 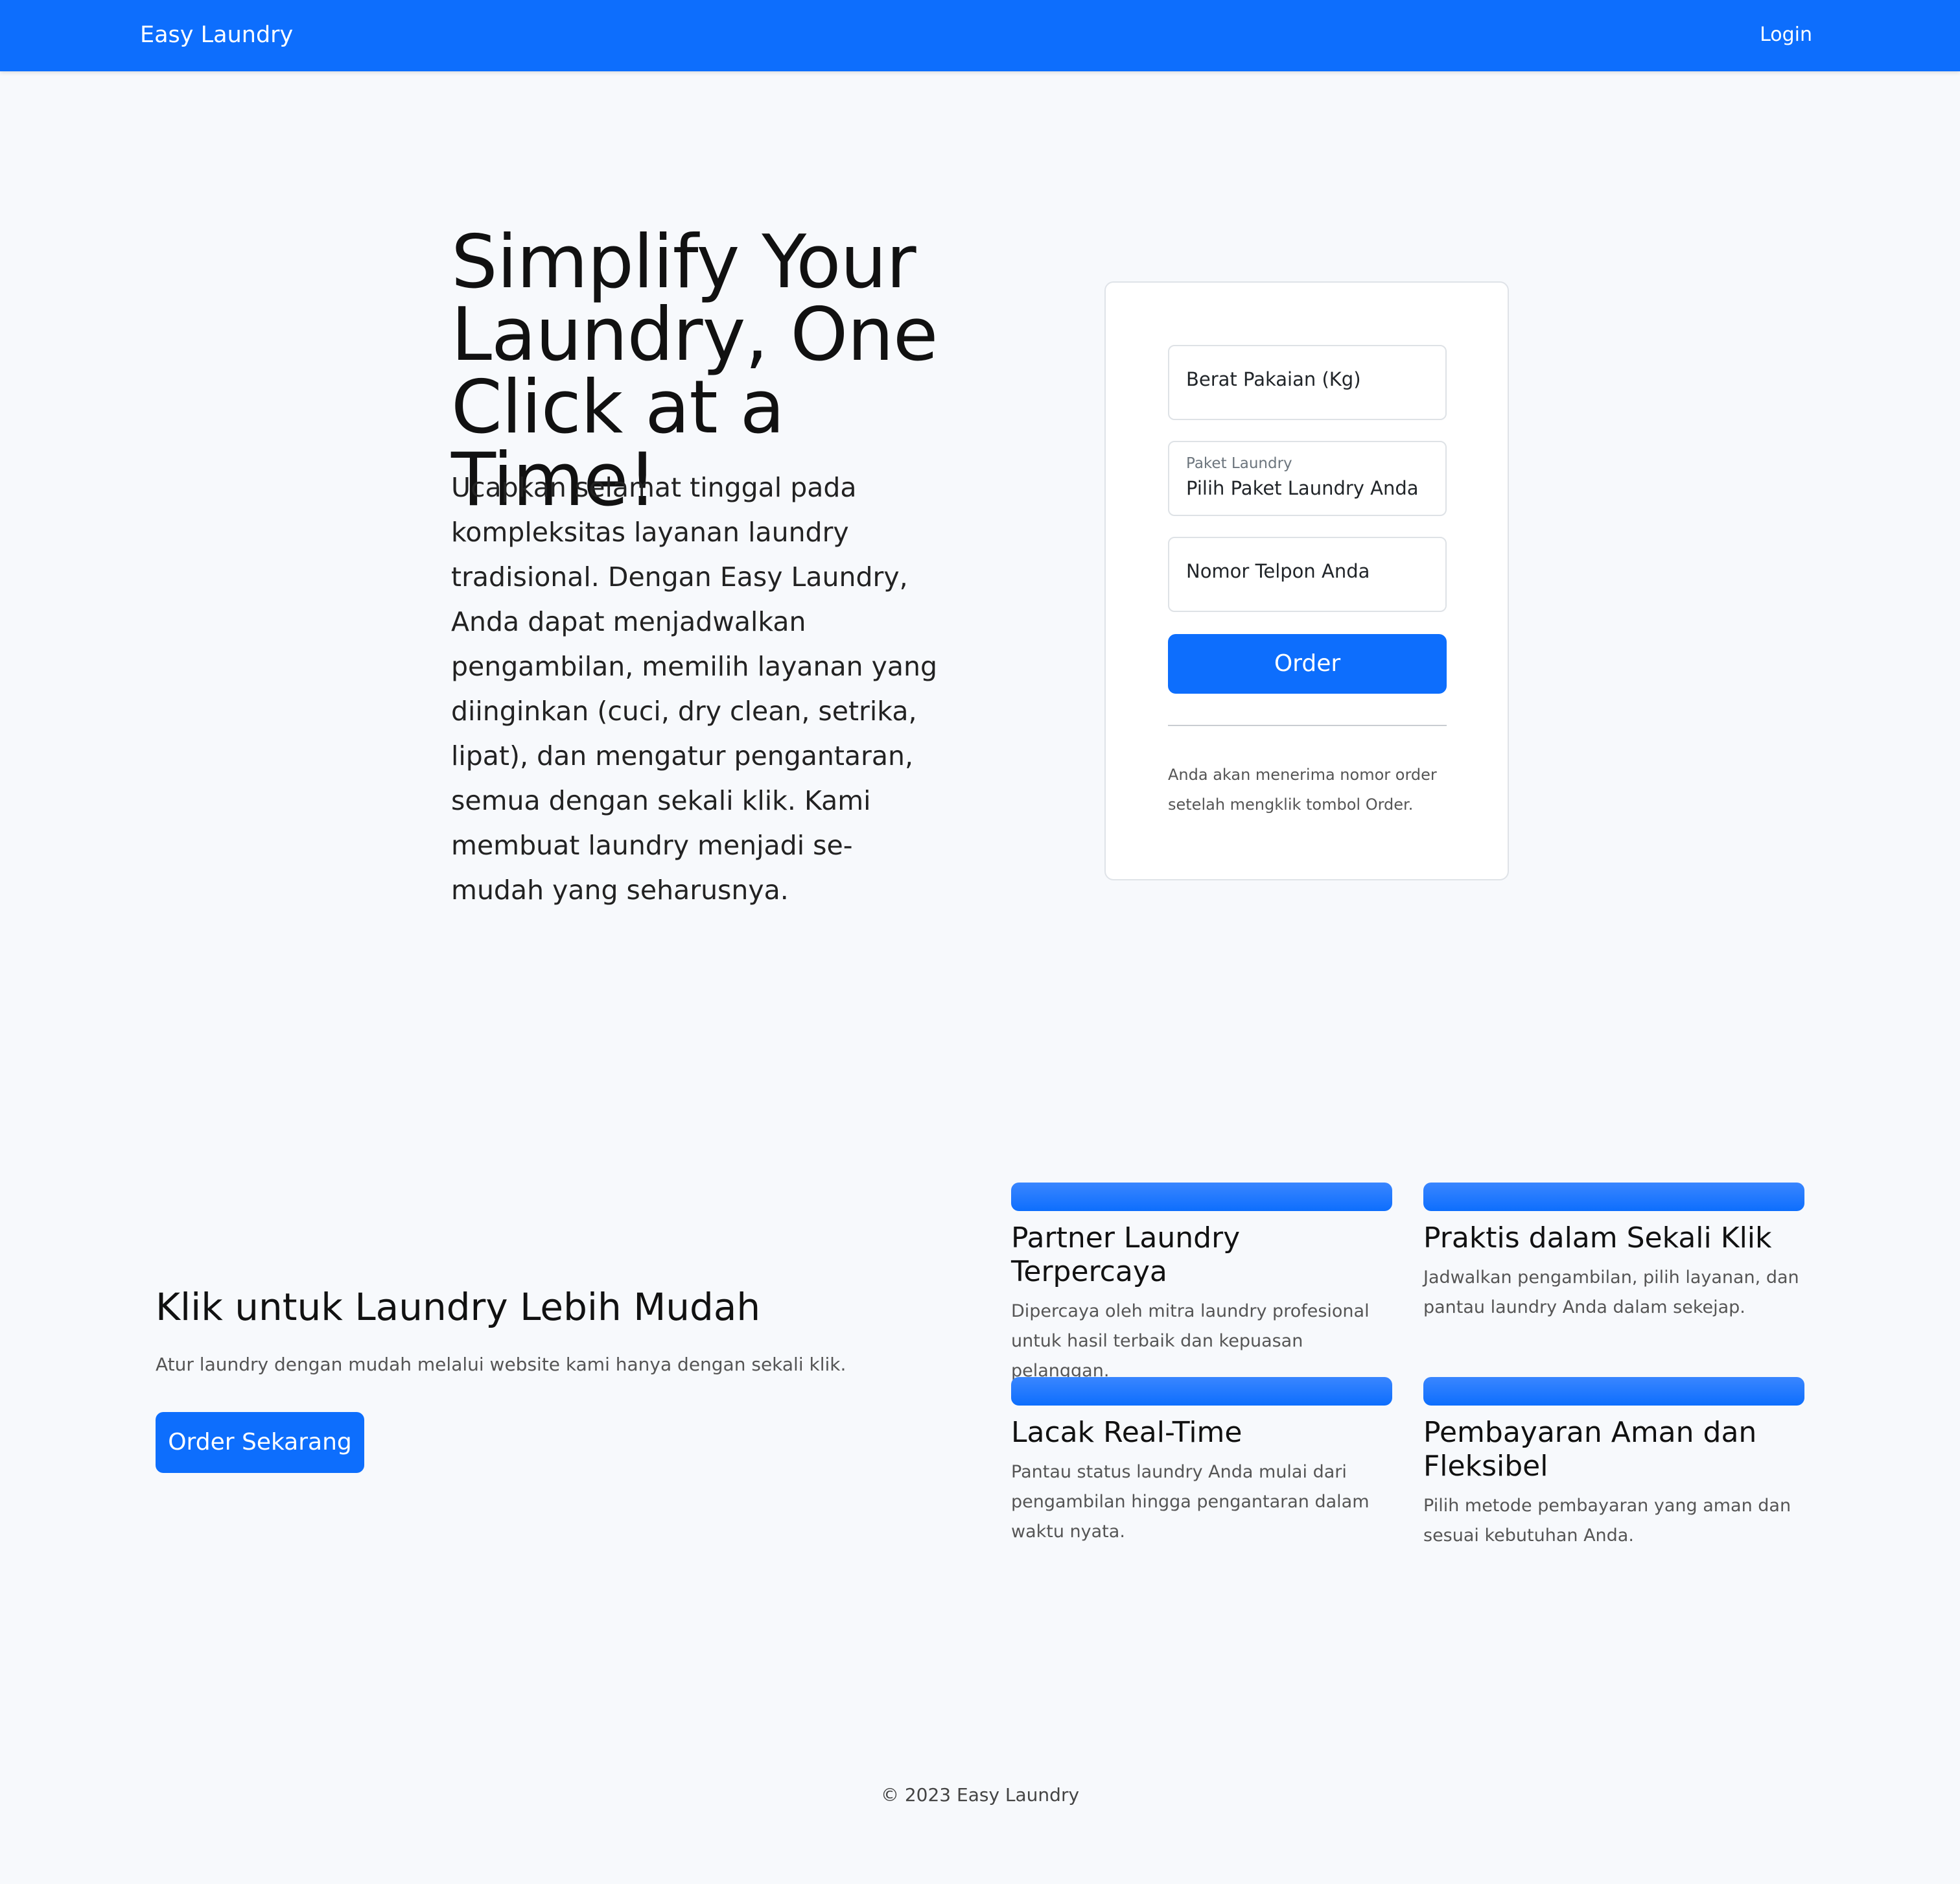 What do you see at coordinates (1597, 1237) in the screenshot?
I see `feature-title: Praktis dalam Sekali Klik` at bounding box center [1597, 1237].